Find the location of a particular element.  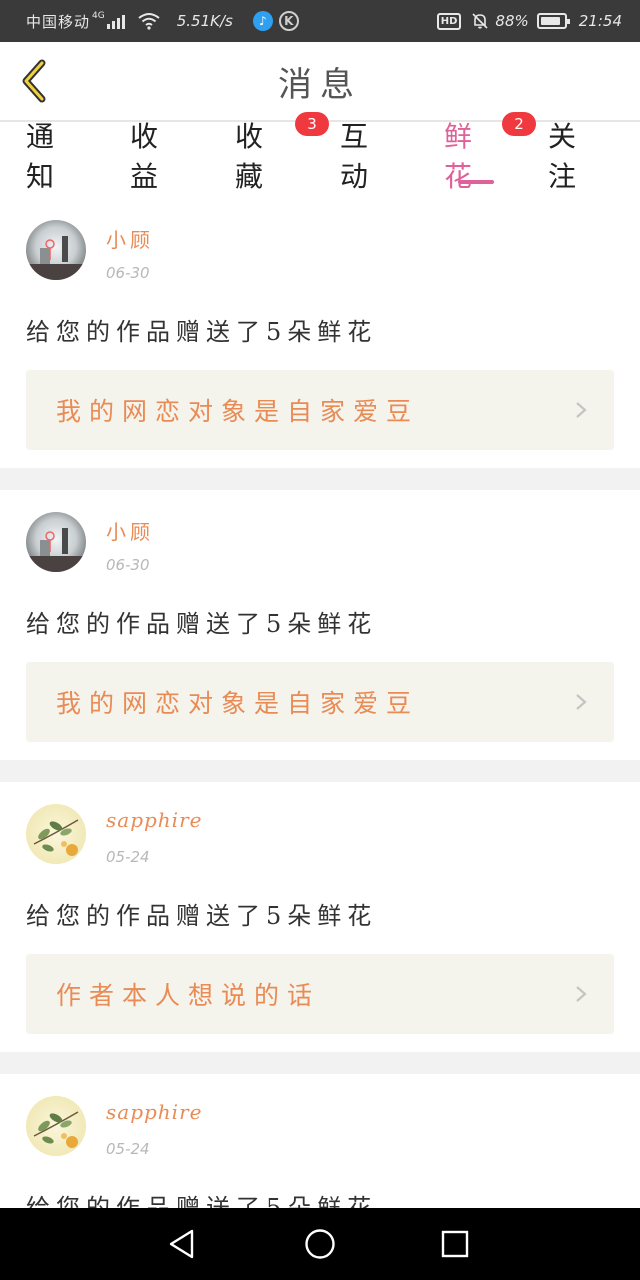

tab-interactions: 互动 is located at coordinates (375, 156).